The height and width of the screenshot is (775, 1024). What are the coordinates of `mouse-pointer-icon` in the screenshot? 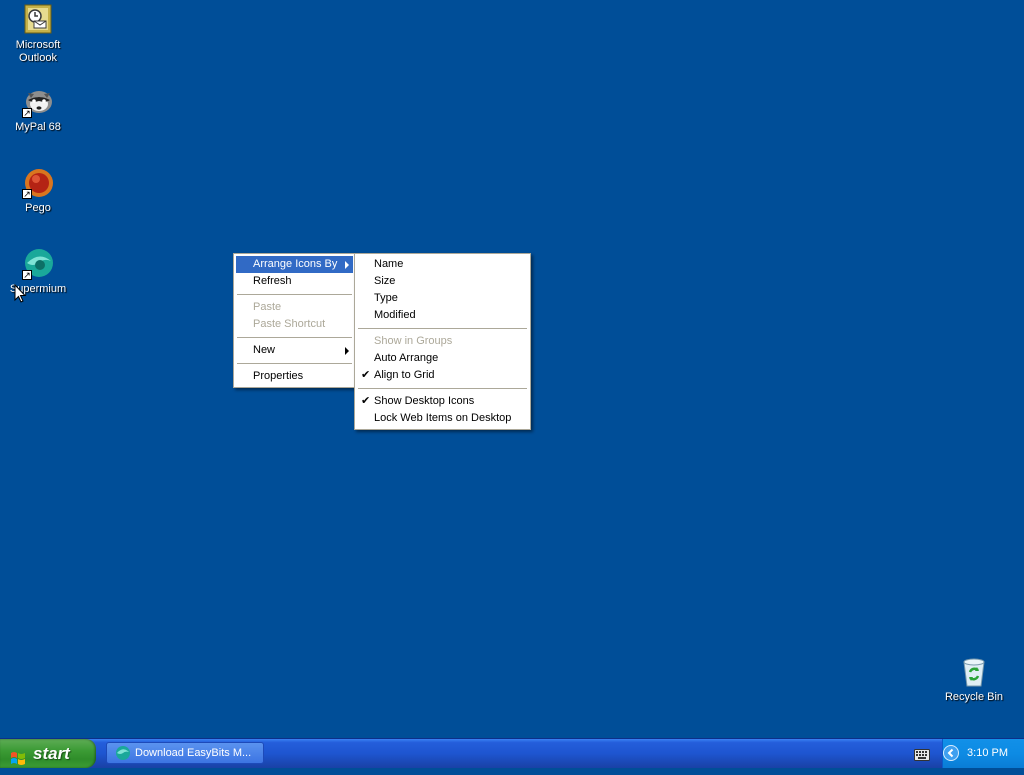 It's located at (20, 293).